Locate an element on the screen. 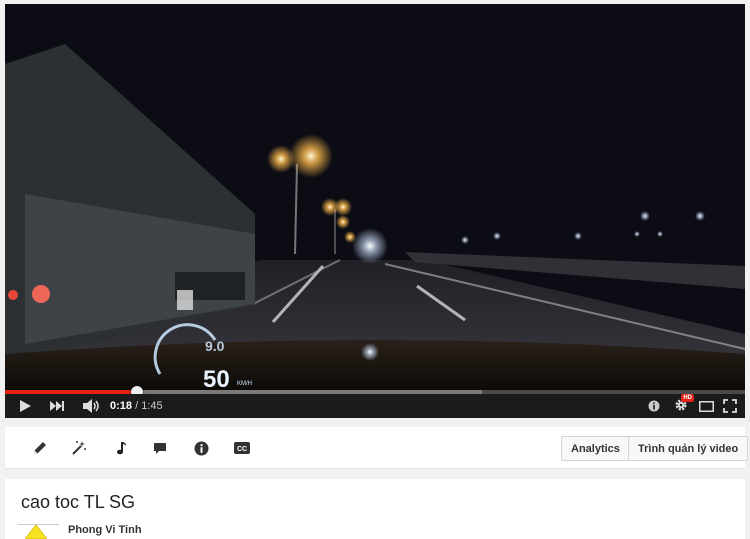 This screenshot has width=750, height=539. next-button is located at coordinates (57, 406).